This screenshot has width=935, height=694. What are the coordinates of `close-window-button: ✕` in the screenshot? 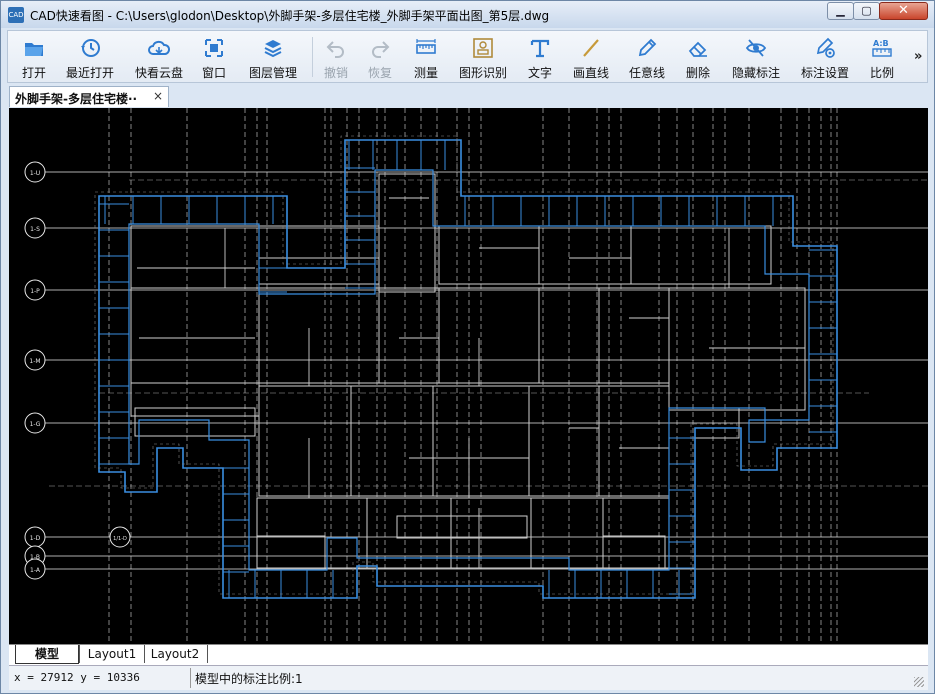 It's located at (903, 11).